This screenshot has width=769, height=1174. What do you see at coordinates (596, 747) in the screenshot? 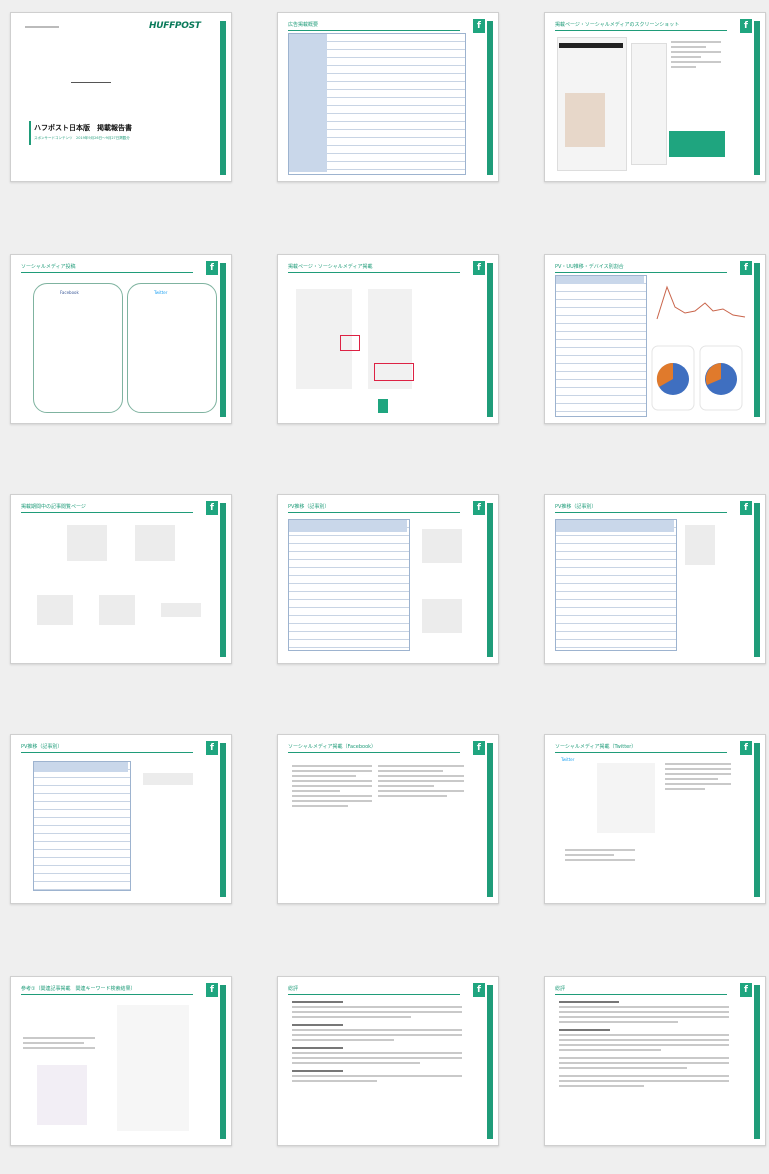
I see `slide-title: ソーシャルメディア掲載（Twitter）` at bounding box center [596, 747].